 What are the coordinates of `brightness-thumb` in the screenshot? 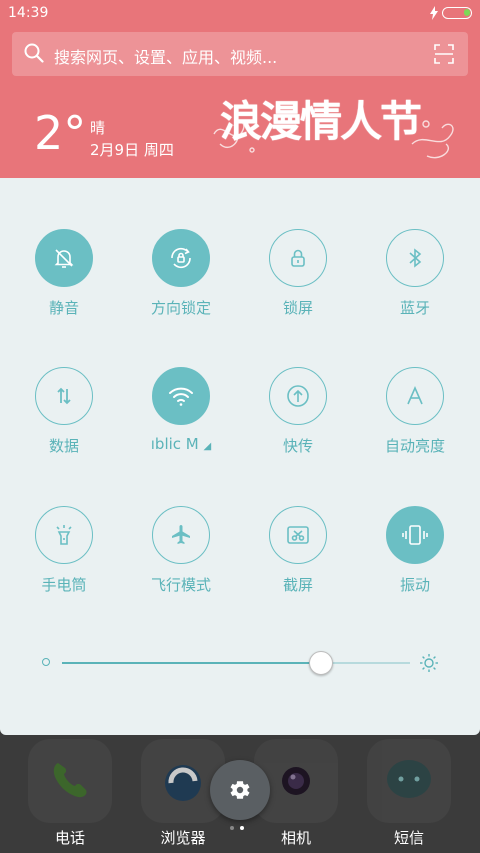 It's located at (320, 663).